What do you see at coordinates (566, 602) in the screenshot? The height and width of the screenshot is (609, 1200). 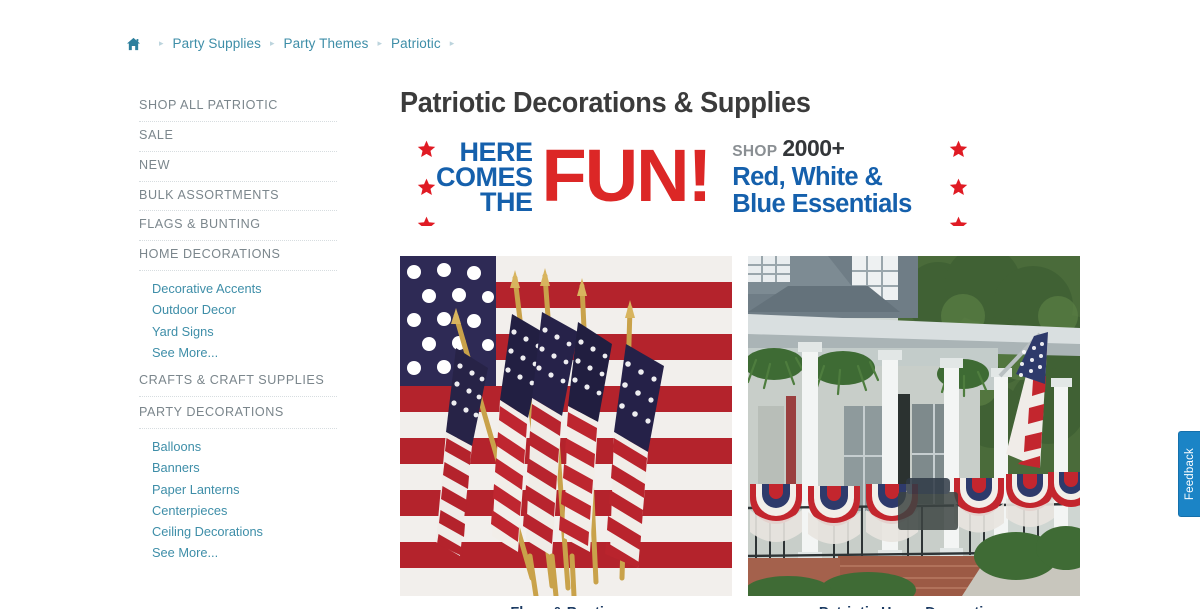 I see `category-tile-caption: Flags & Bunting` at bounding box center [566, 602].